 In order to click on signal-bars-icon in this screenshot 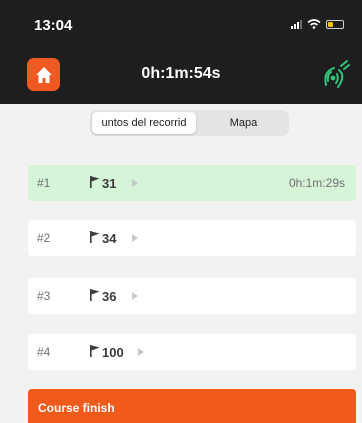, I will do `click(296, 24)`.